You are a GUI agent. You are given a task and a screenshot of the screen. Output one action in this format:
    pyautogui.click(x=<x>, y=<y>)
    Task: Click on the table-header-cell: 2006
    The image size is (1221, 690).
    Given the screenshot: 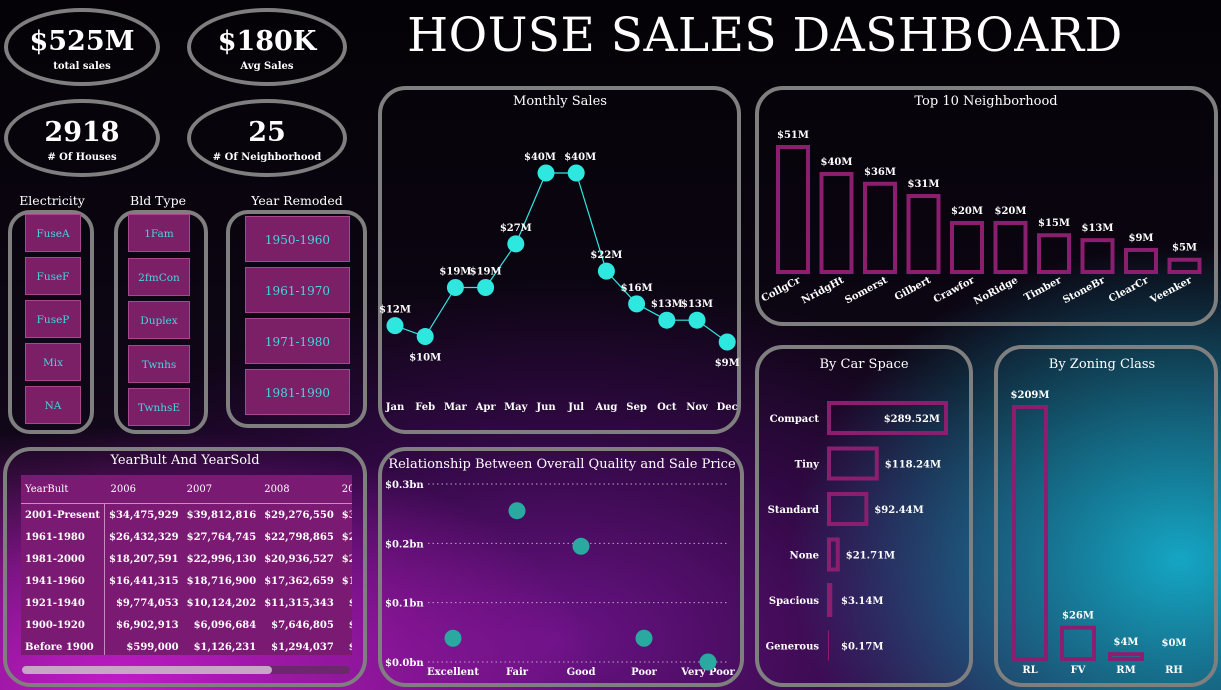 What is the action you would take?
    pyautogui.click(x=143, y=489)
    